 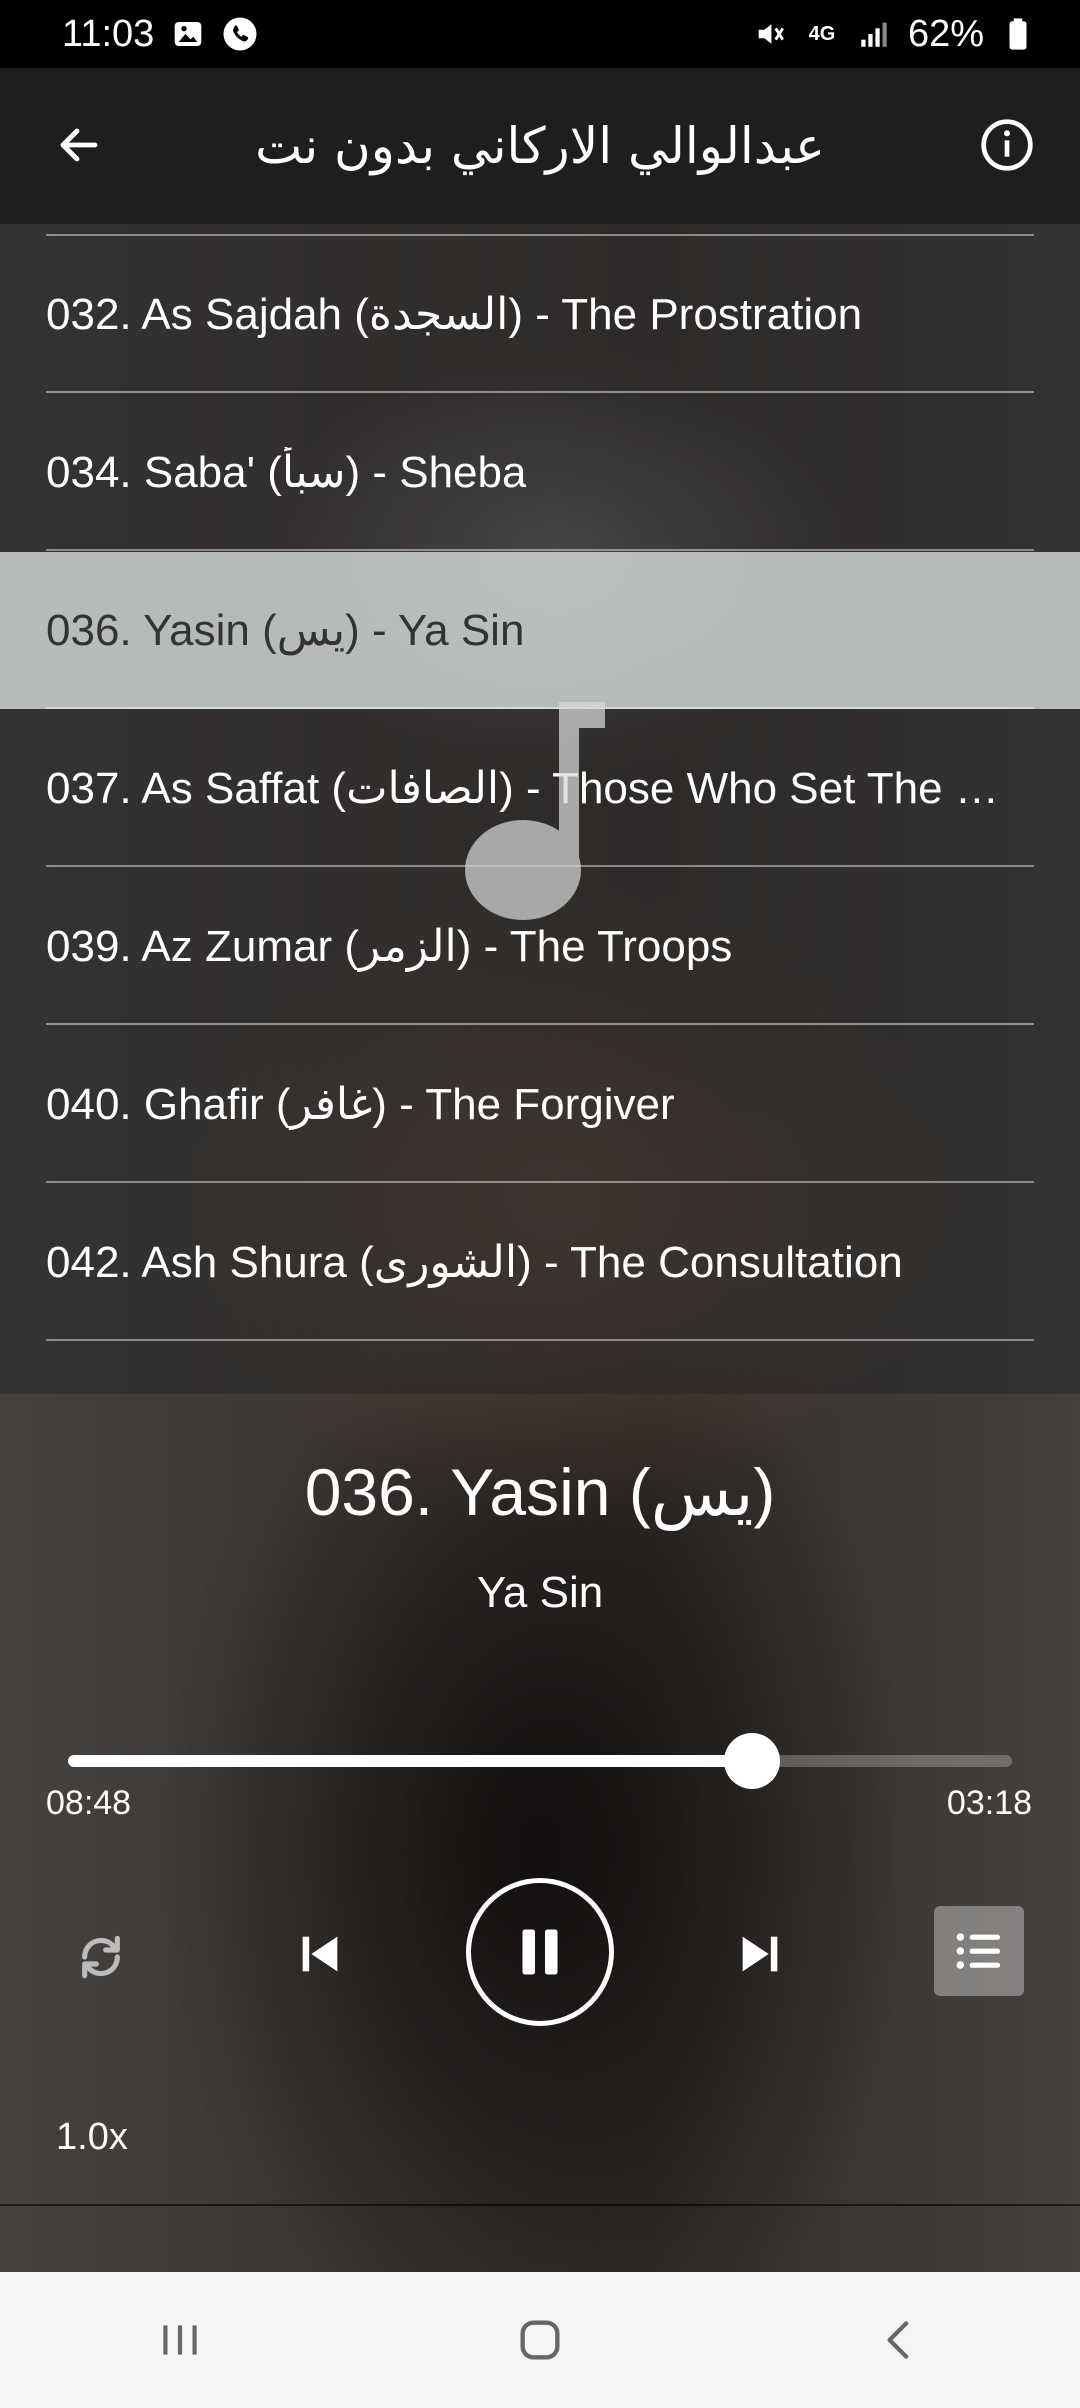 I want to click on repeat-icon, so click(x=101, y=1957).